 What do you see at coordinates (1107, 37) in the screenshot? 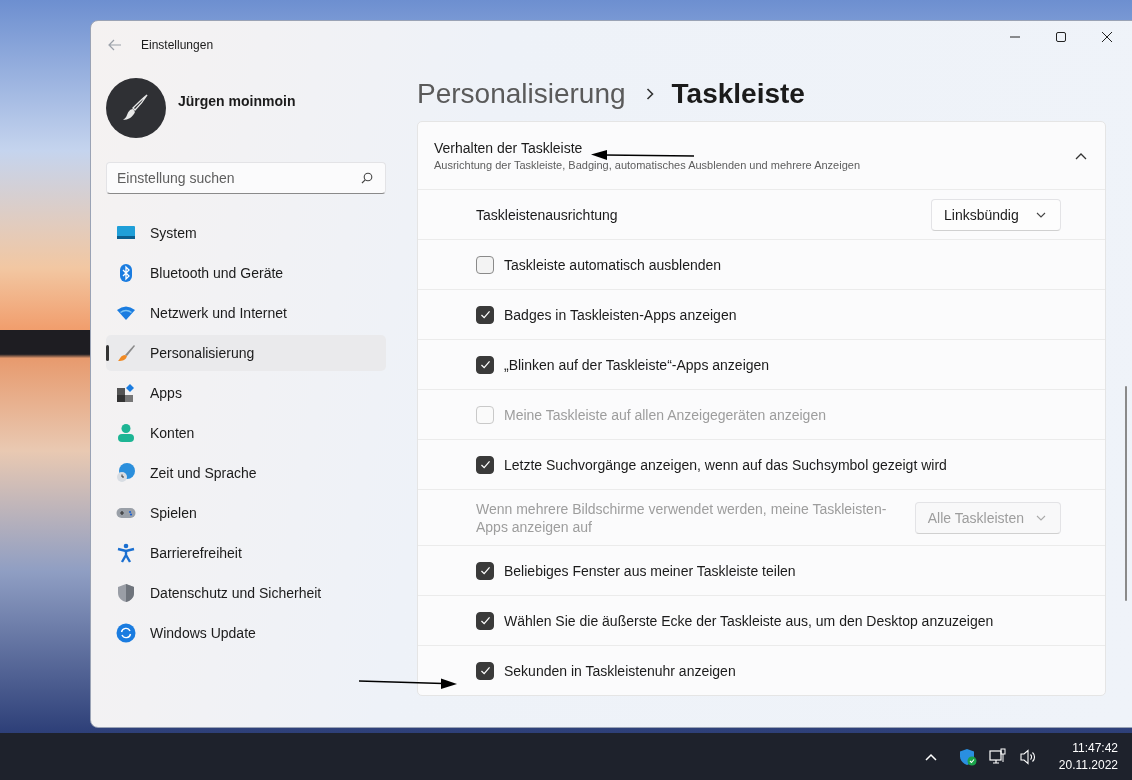
I see `close-icon` at bounding box center [1107, 37].